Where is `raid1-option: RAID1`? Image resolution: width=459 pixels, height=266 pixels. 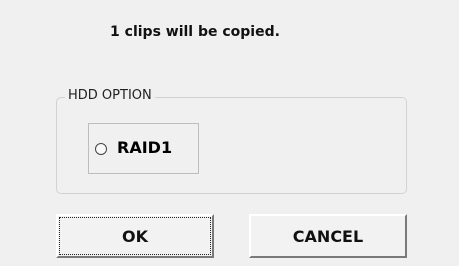
raid1-option: RAID1 is located at coordinates (143, 148).